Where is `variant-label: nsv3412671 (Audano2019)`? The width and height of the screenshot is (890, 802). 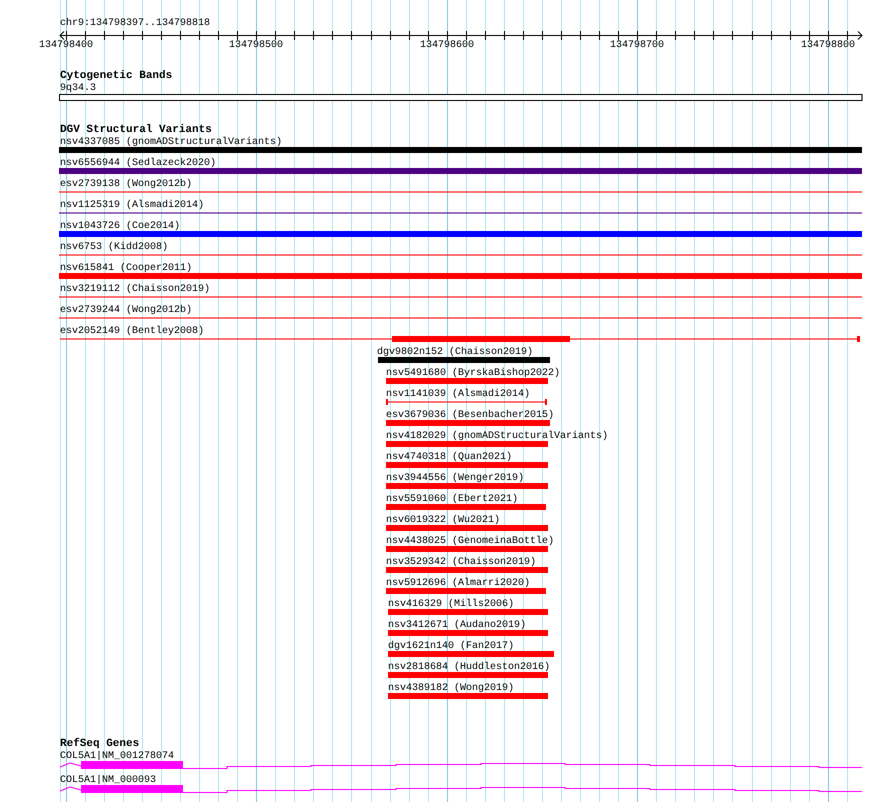
variant-label: nsv3412671 (Audano2019) is located at coordinates (457, 625).